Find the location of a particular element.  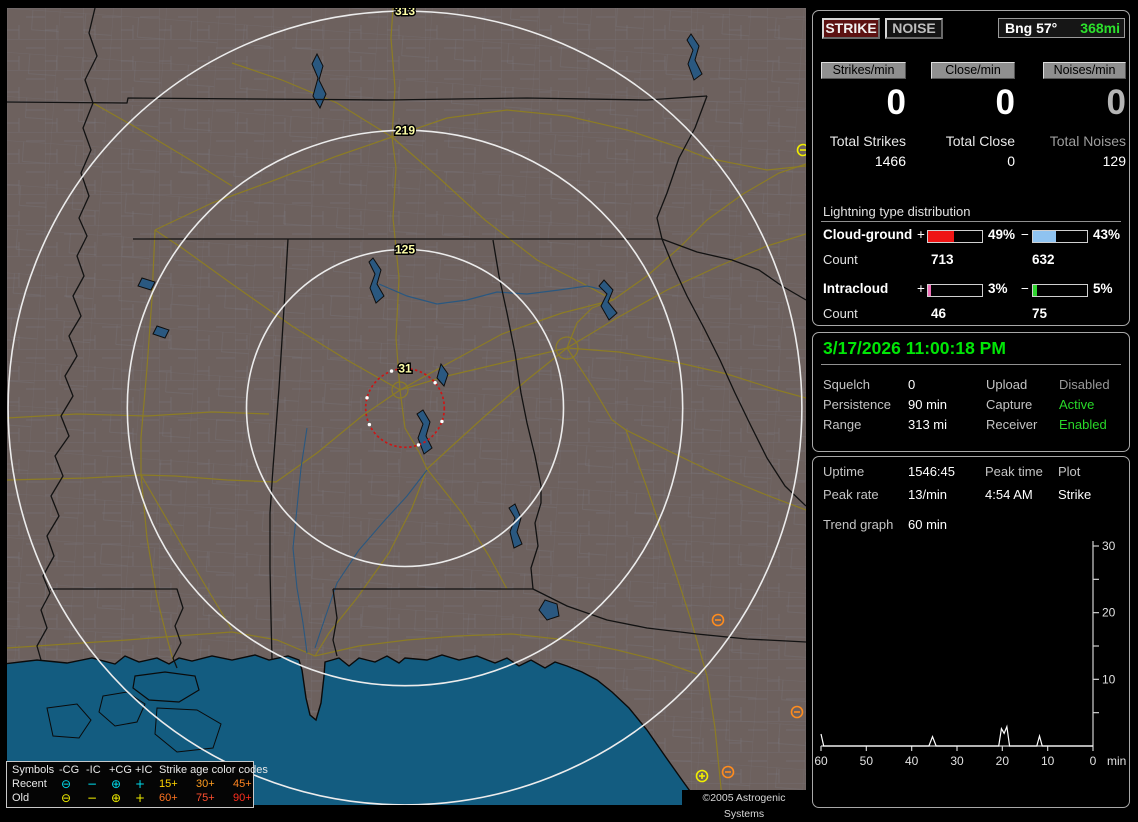

status-label: Upload is located at coordinates (1007, 384).